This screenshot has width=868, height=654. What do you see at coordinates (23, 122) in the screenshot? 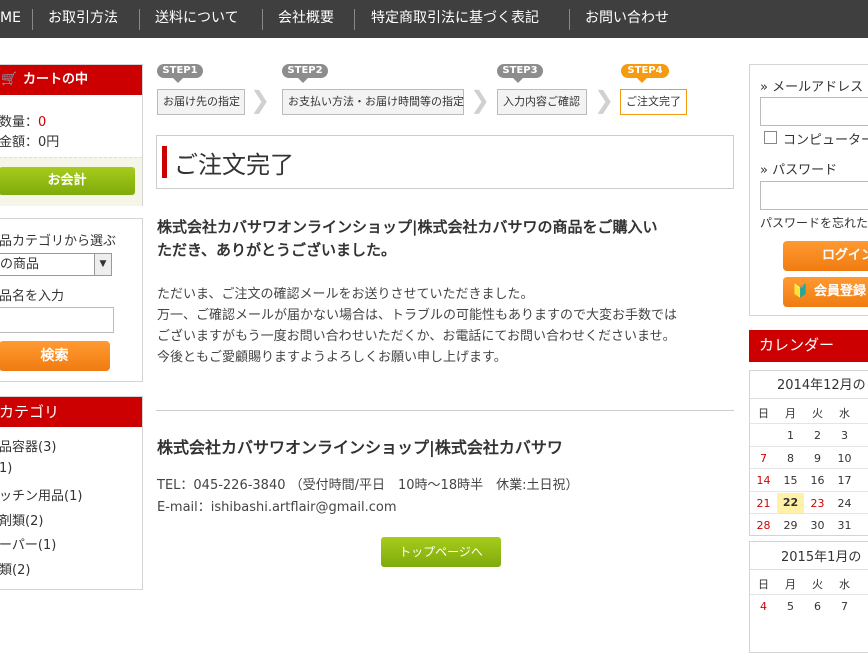
I see `cart-quantity: 数量：0` at bounding box center [23, 122].